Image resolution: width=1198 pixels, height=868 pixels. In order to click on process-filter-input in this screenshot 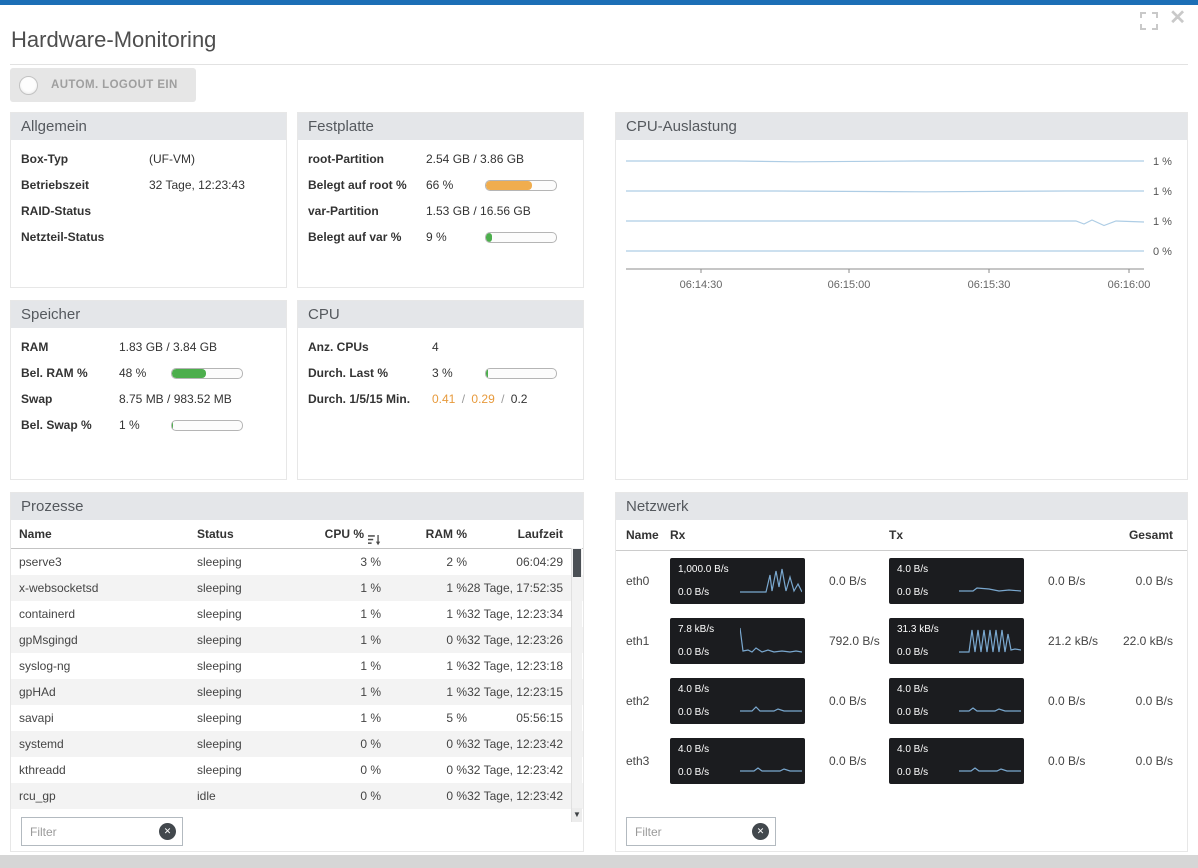, I will do `click(90, 831)`.